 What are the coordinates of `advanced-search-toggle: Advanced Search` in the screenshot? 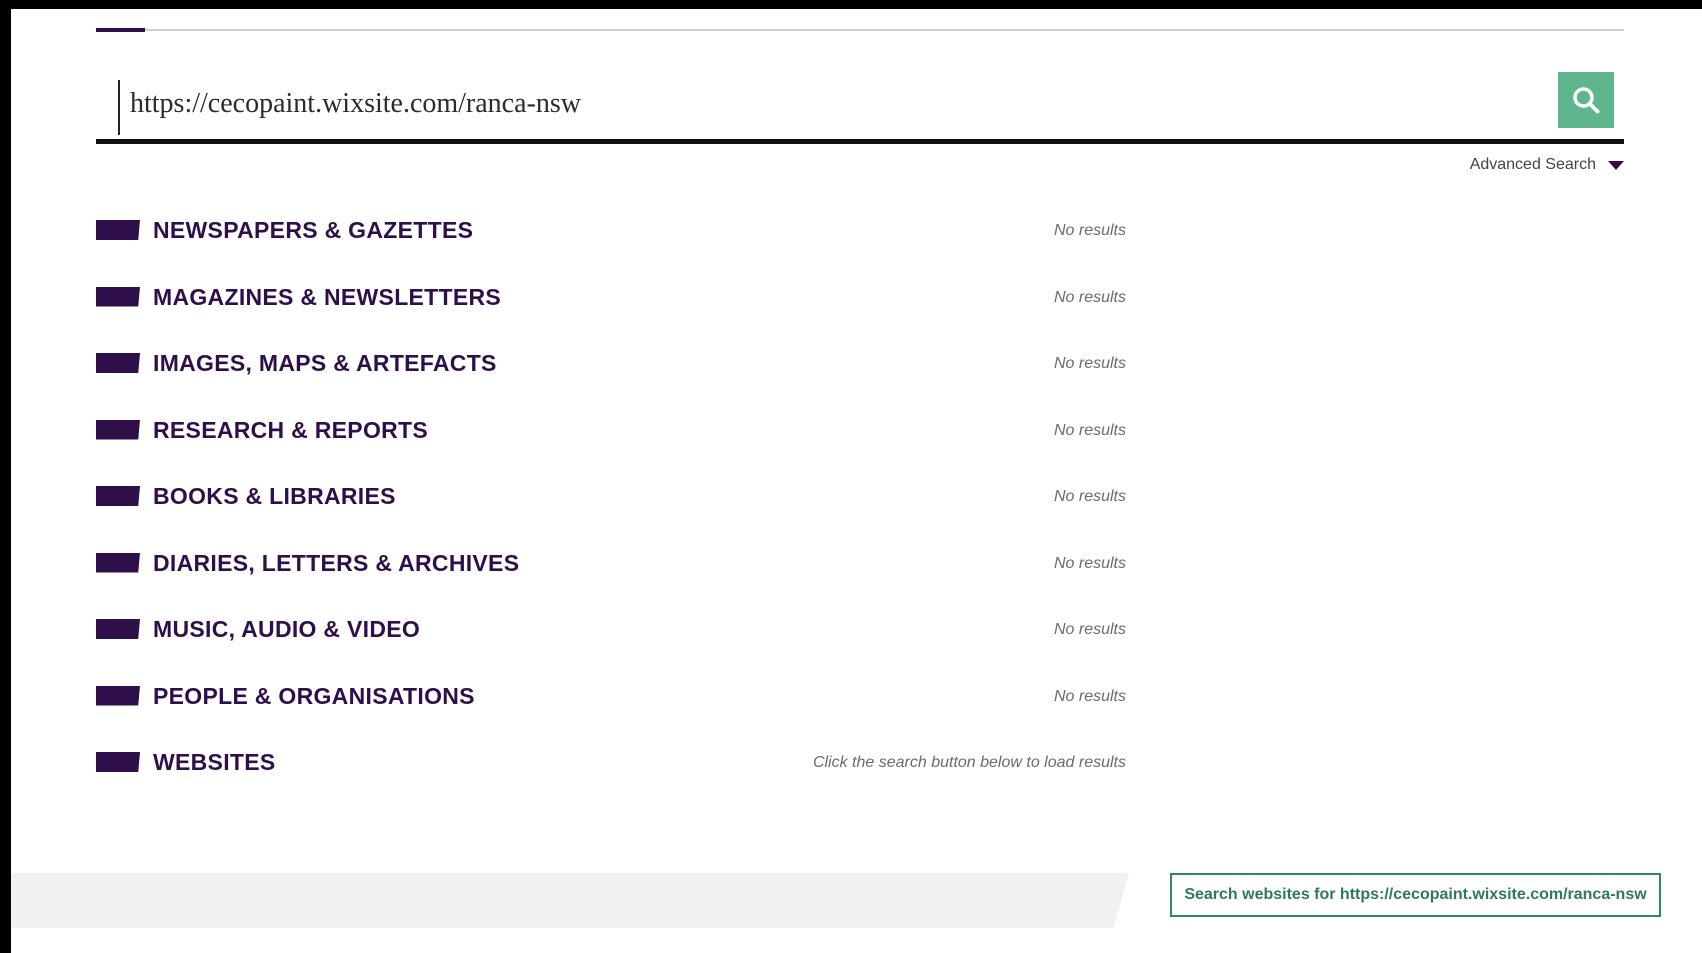 It's located at (1547, 165).